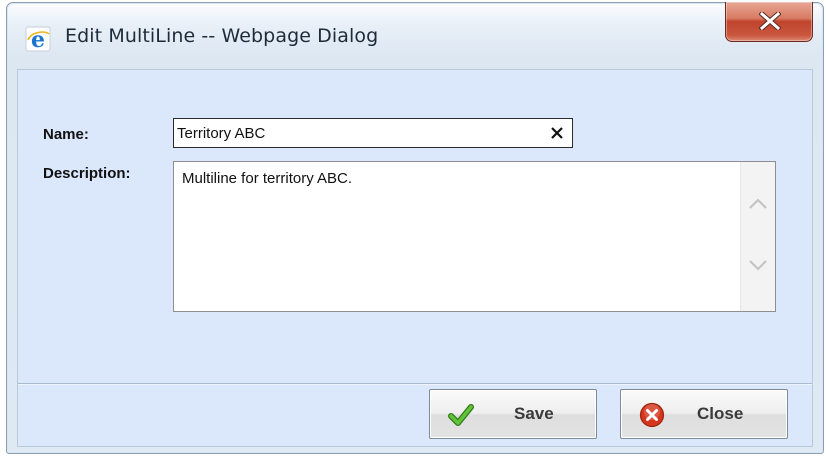  Describe the element at coordinates (758, 266) in the screenshot. I see `scroll-down-arrow-icon` at that location.